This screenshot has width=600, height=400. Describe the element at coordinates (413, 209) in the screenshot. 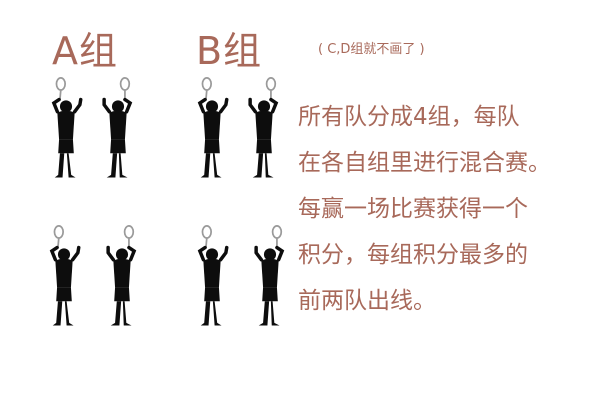

I see `description-line: 每赢一场比赛获得一个` at that location.